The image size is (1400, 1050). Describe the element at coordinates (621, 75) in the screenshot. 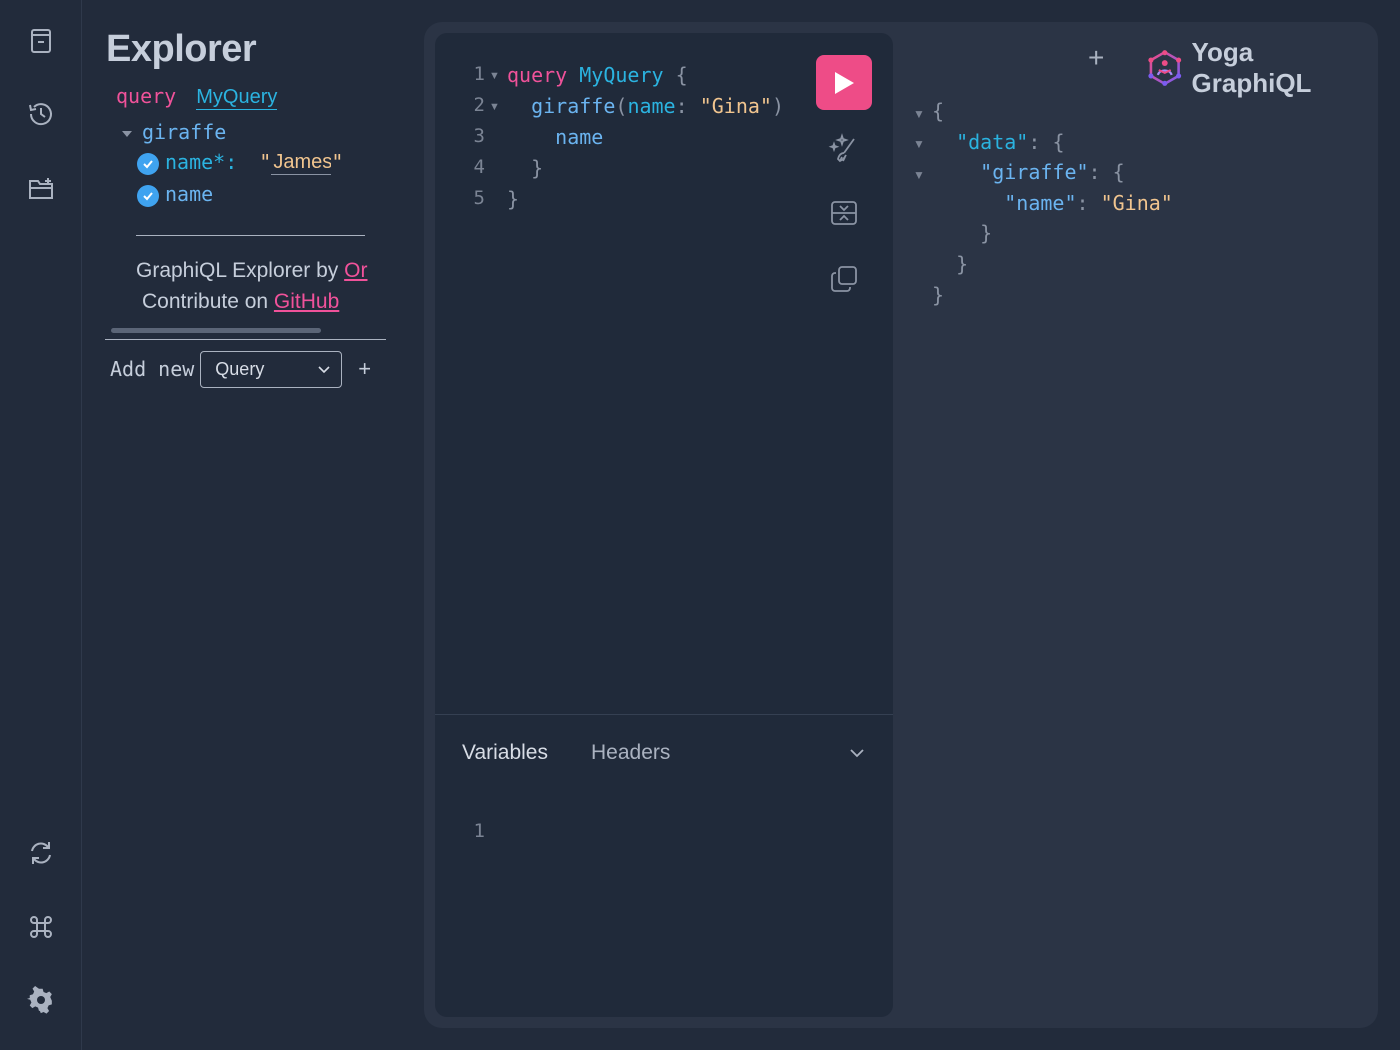

I see `token-operation-name: MyQuery` at that location.